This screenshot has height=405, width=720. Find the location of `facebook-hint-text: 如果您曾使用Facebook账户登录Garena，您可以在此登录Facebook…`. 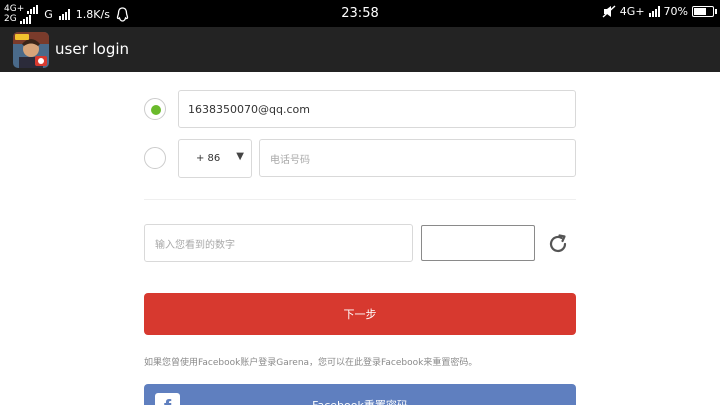

facebook-hint-text: 如果您曾使用Facebook账户登录Garena，您可以在此登录Facebook… is located at coordinates (311, 363).